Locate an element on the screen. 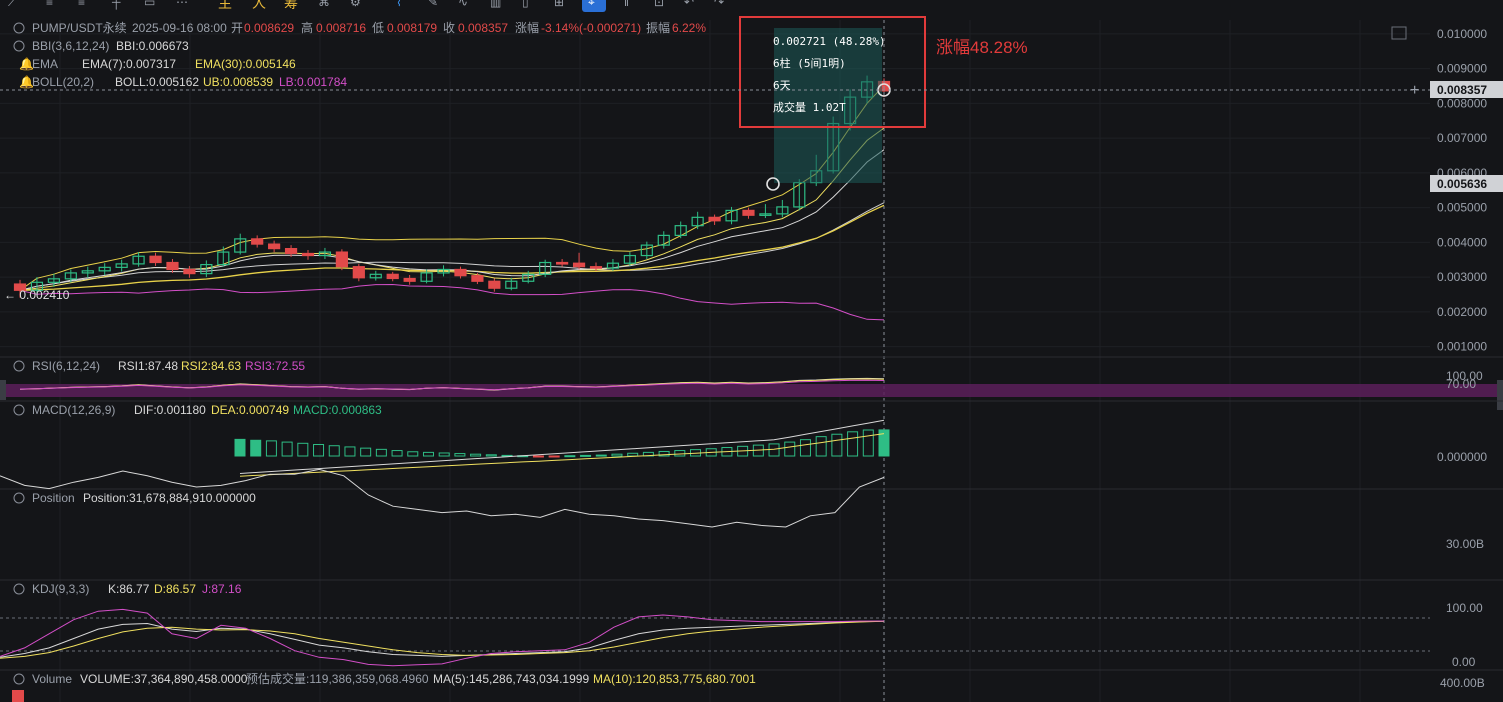 This screenshot has height=702, width=1503. ema-bell-icon: 🔔 is located at coordinates (26, 64).